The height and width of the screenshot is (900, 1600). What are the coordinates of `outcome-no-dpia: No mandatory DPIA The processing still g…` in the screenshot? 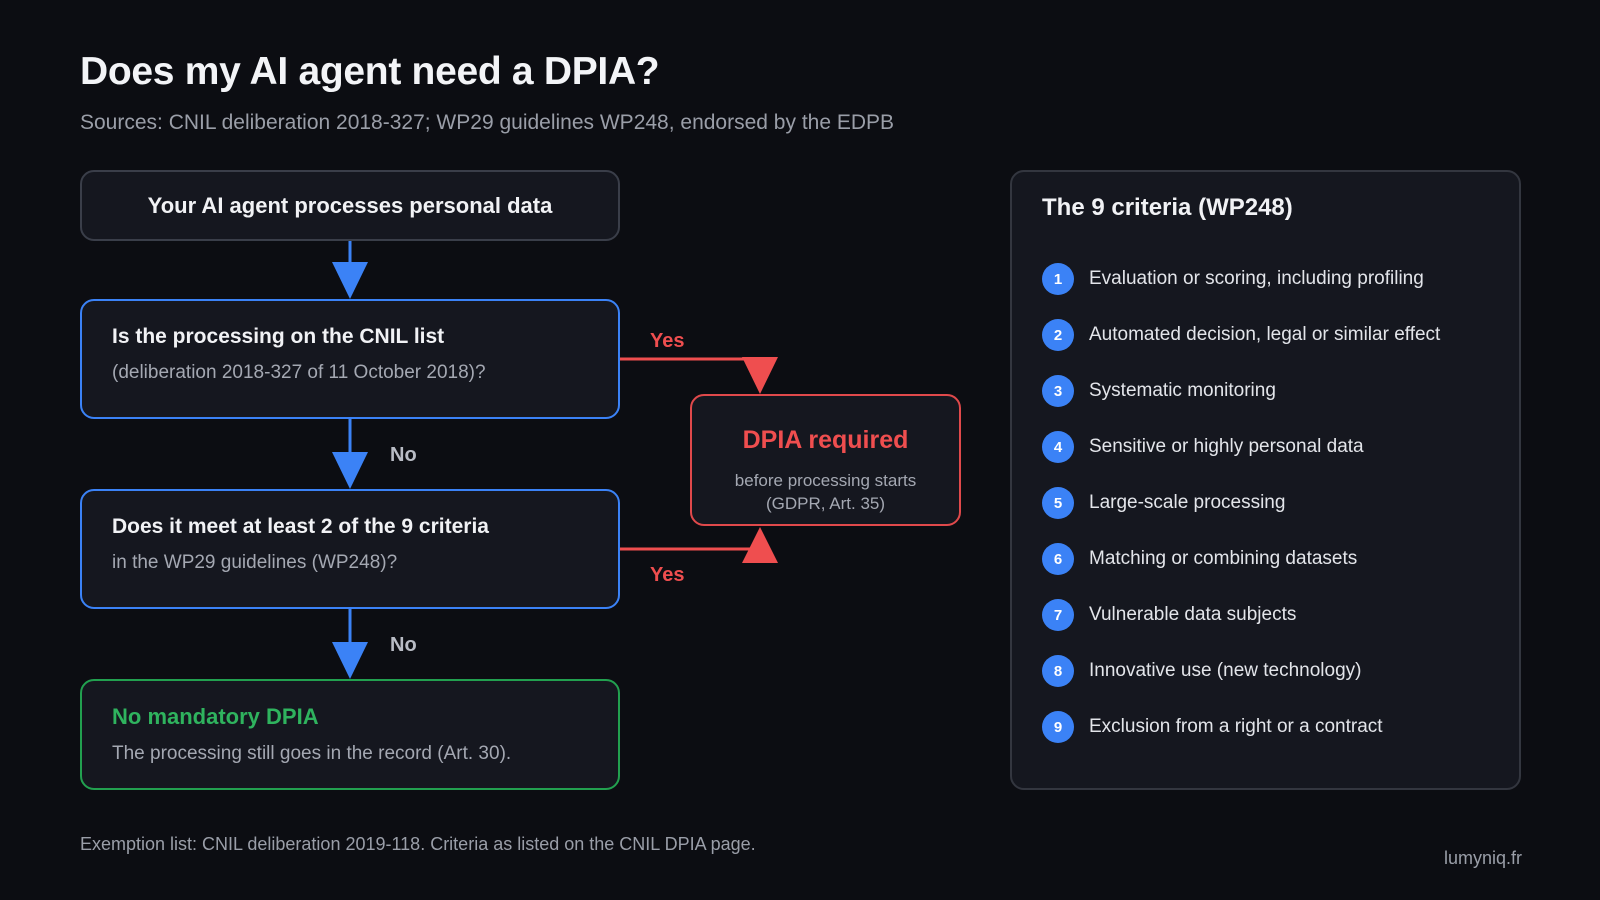 It's located at (350, 734).